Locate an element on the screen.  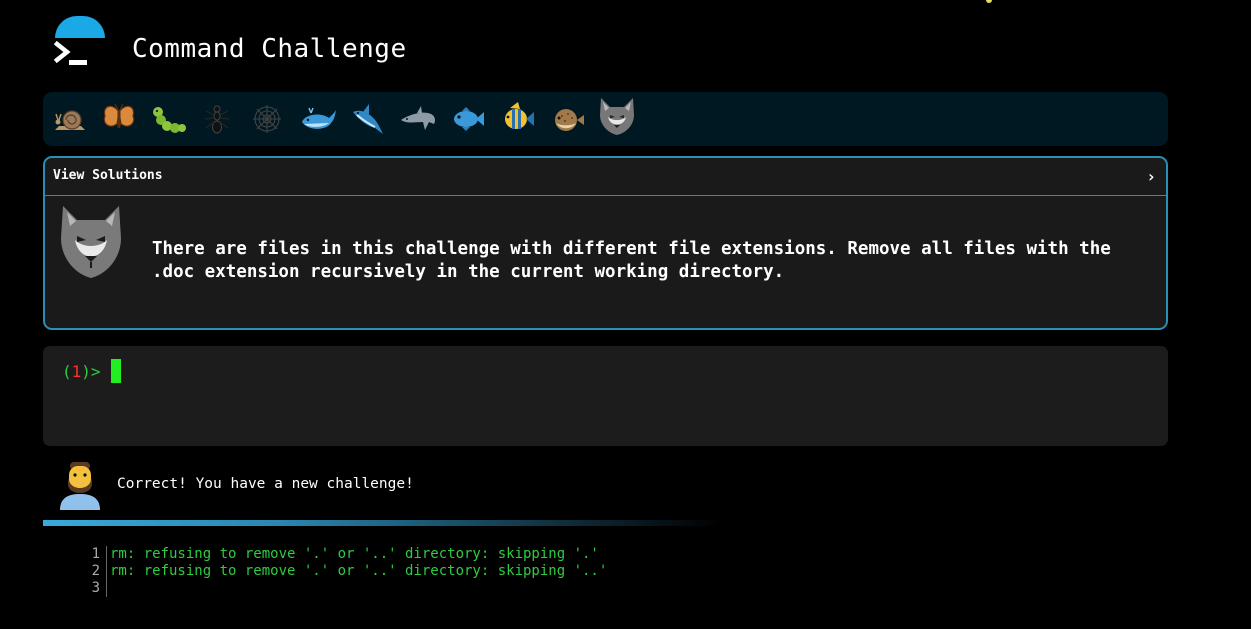
terminal-input-area: (1)> is located at coordinates (605, 396).